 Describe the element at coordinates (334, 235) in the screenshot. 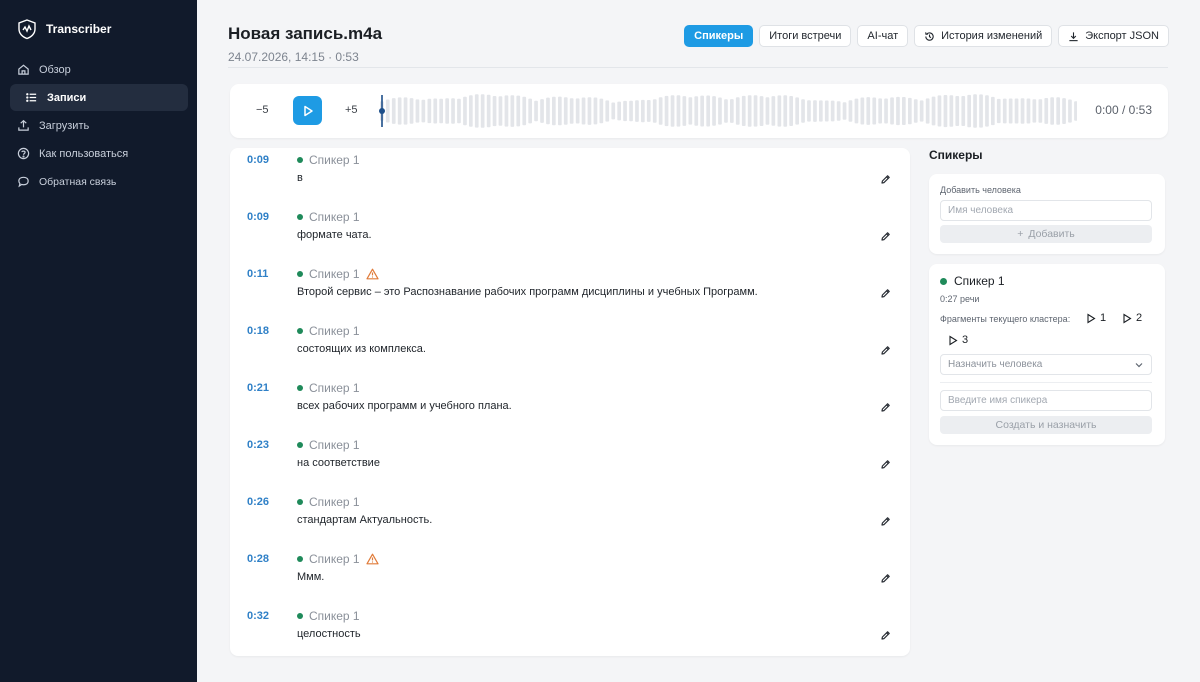

I see `segment-text: формате чата.` at that location.